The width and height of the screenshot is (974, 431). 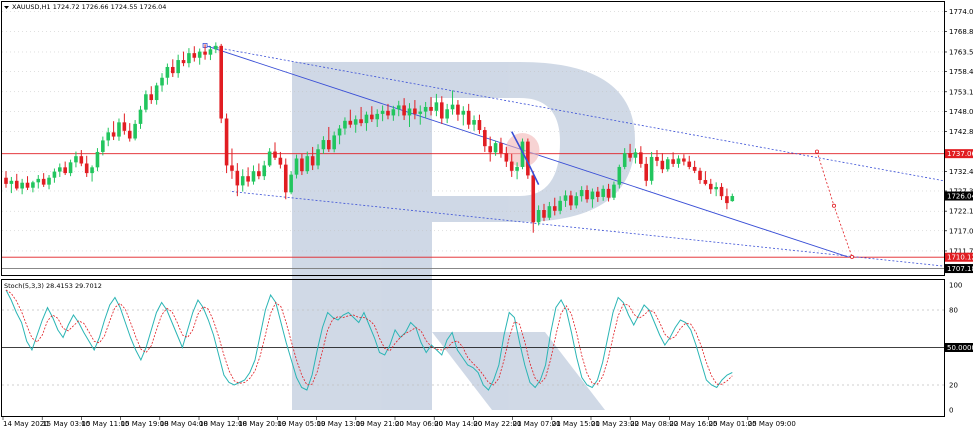 I want to click on stoch-mid-label: 50.0000, so click(x=960, y=348).